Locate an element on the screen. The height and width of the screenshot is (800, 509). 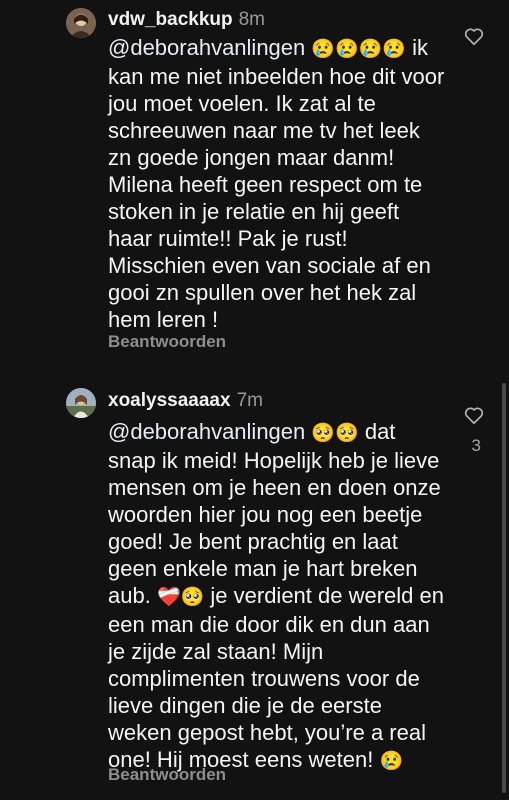
timestamp: 8m is located at coordinates (252, 19).